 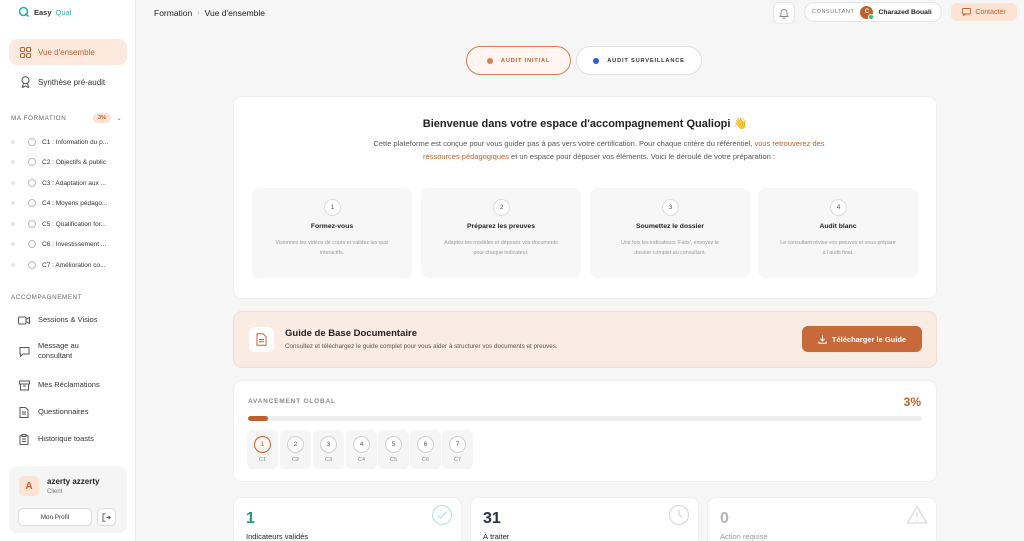 What do you see at coordinates (679, 515) in the screenshot?
I see `clock-icon` at bounding box center [679, 515].